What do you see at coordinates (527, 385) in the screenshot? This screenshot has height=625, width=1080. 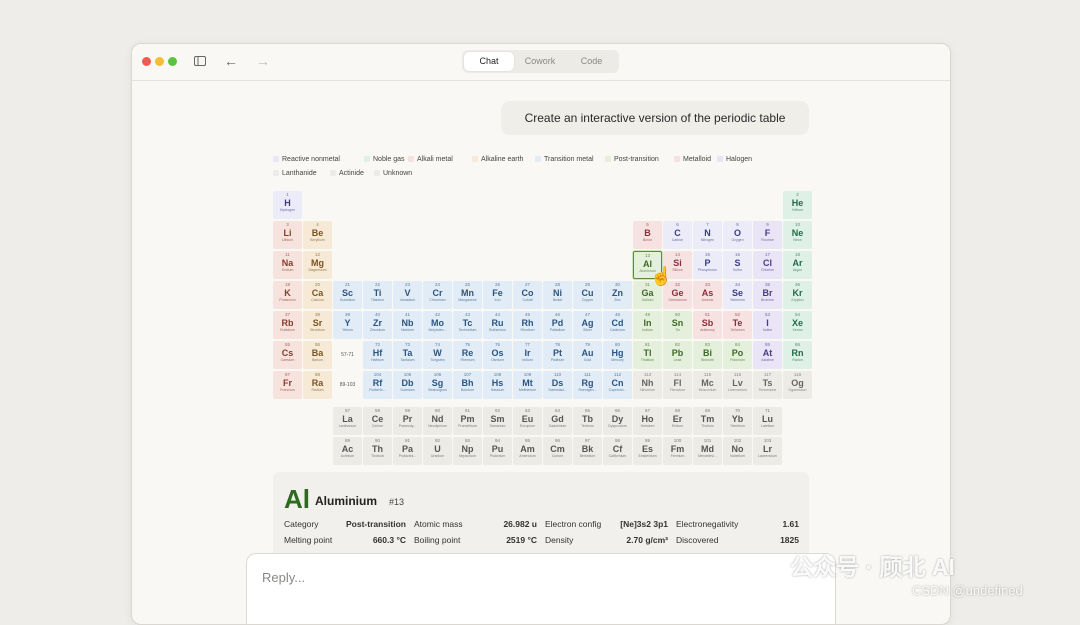 I see `element-cell: 109 Mt Meitnerium` at bounding box center [527, 385].